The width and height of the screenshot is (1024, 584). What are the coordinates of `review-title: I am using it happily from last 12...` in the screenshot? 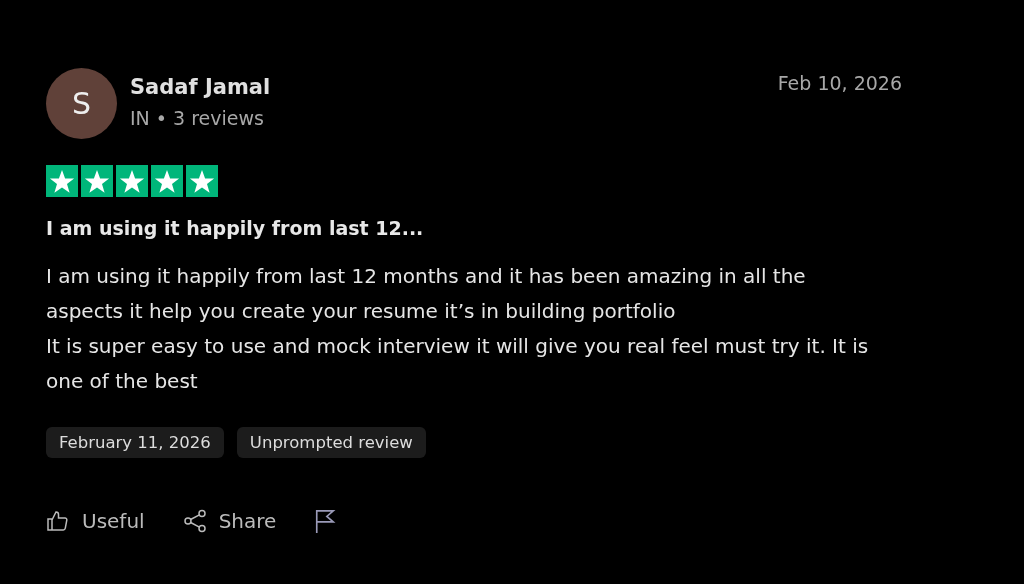 It's located at (235, 228).